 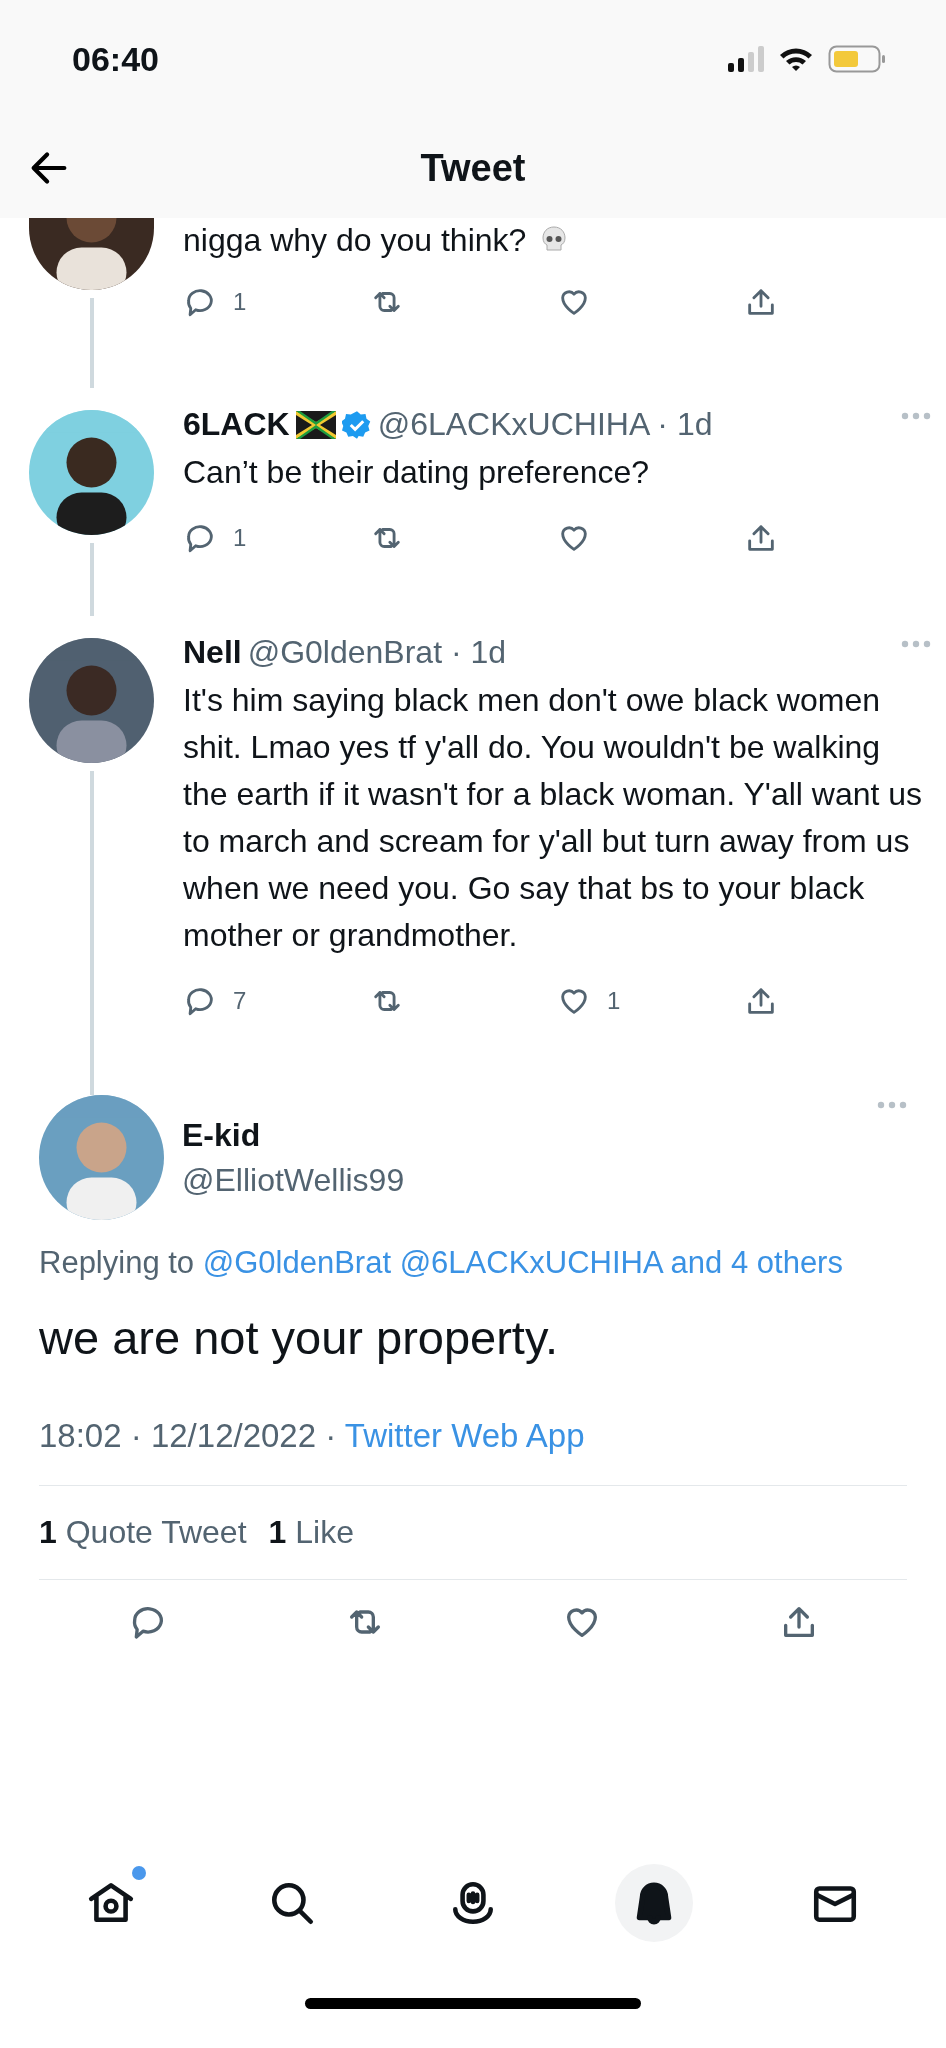 I want to click on reply-button: 7, so click(x=215, y=1001).